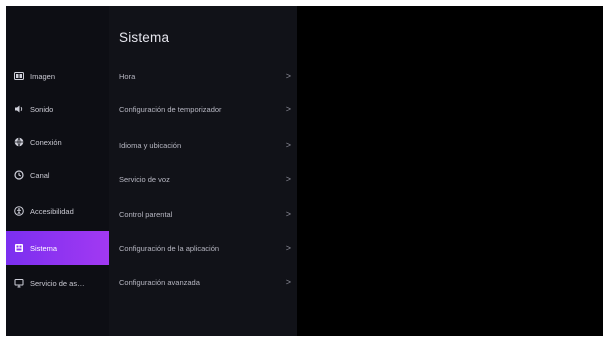 The width and height of the screenshot is (609, 342). I want to click on menu-item-temporizador: Configuración de temporizador >, so click(203, 109).